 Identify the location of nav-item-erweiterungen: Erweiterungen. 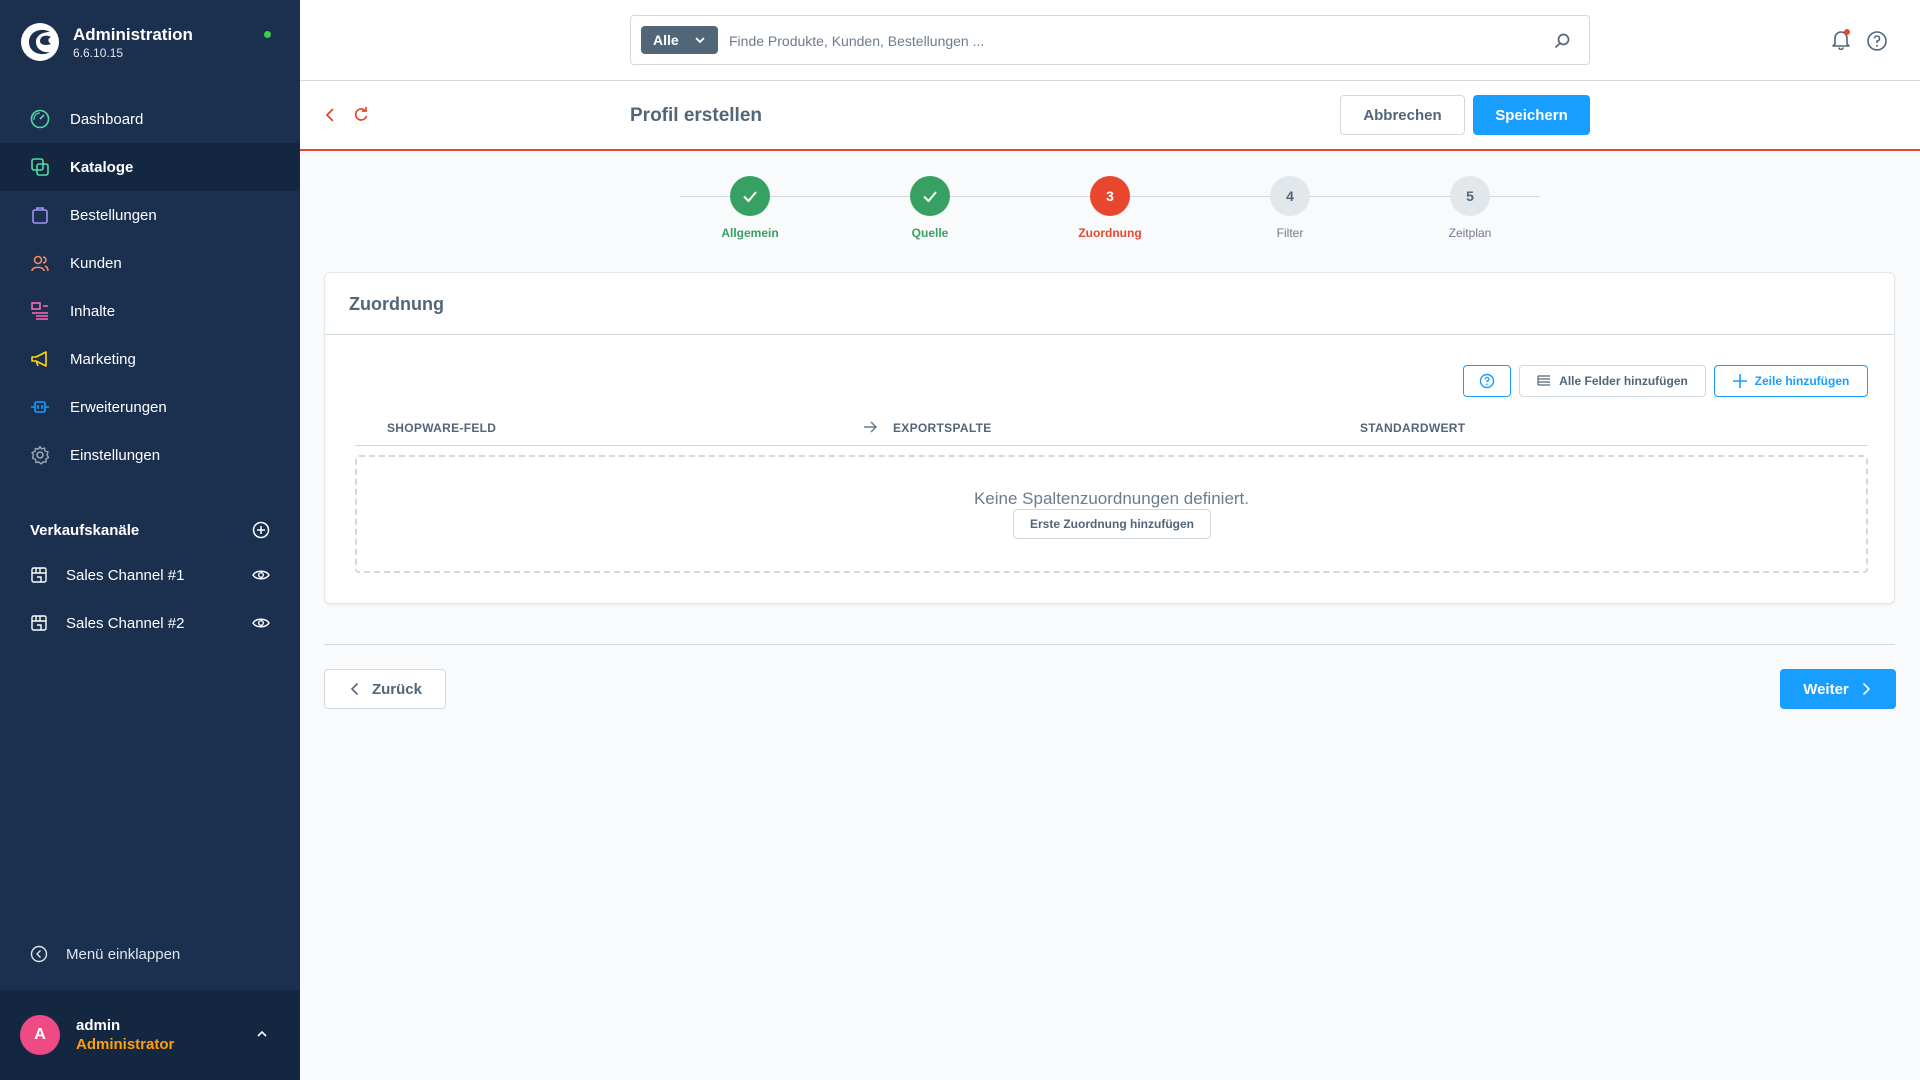
(150, 407).